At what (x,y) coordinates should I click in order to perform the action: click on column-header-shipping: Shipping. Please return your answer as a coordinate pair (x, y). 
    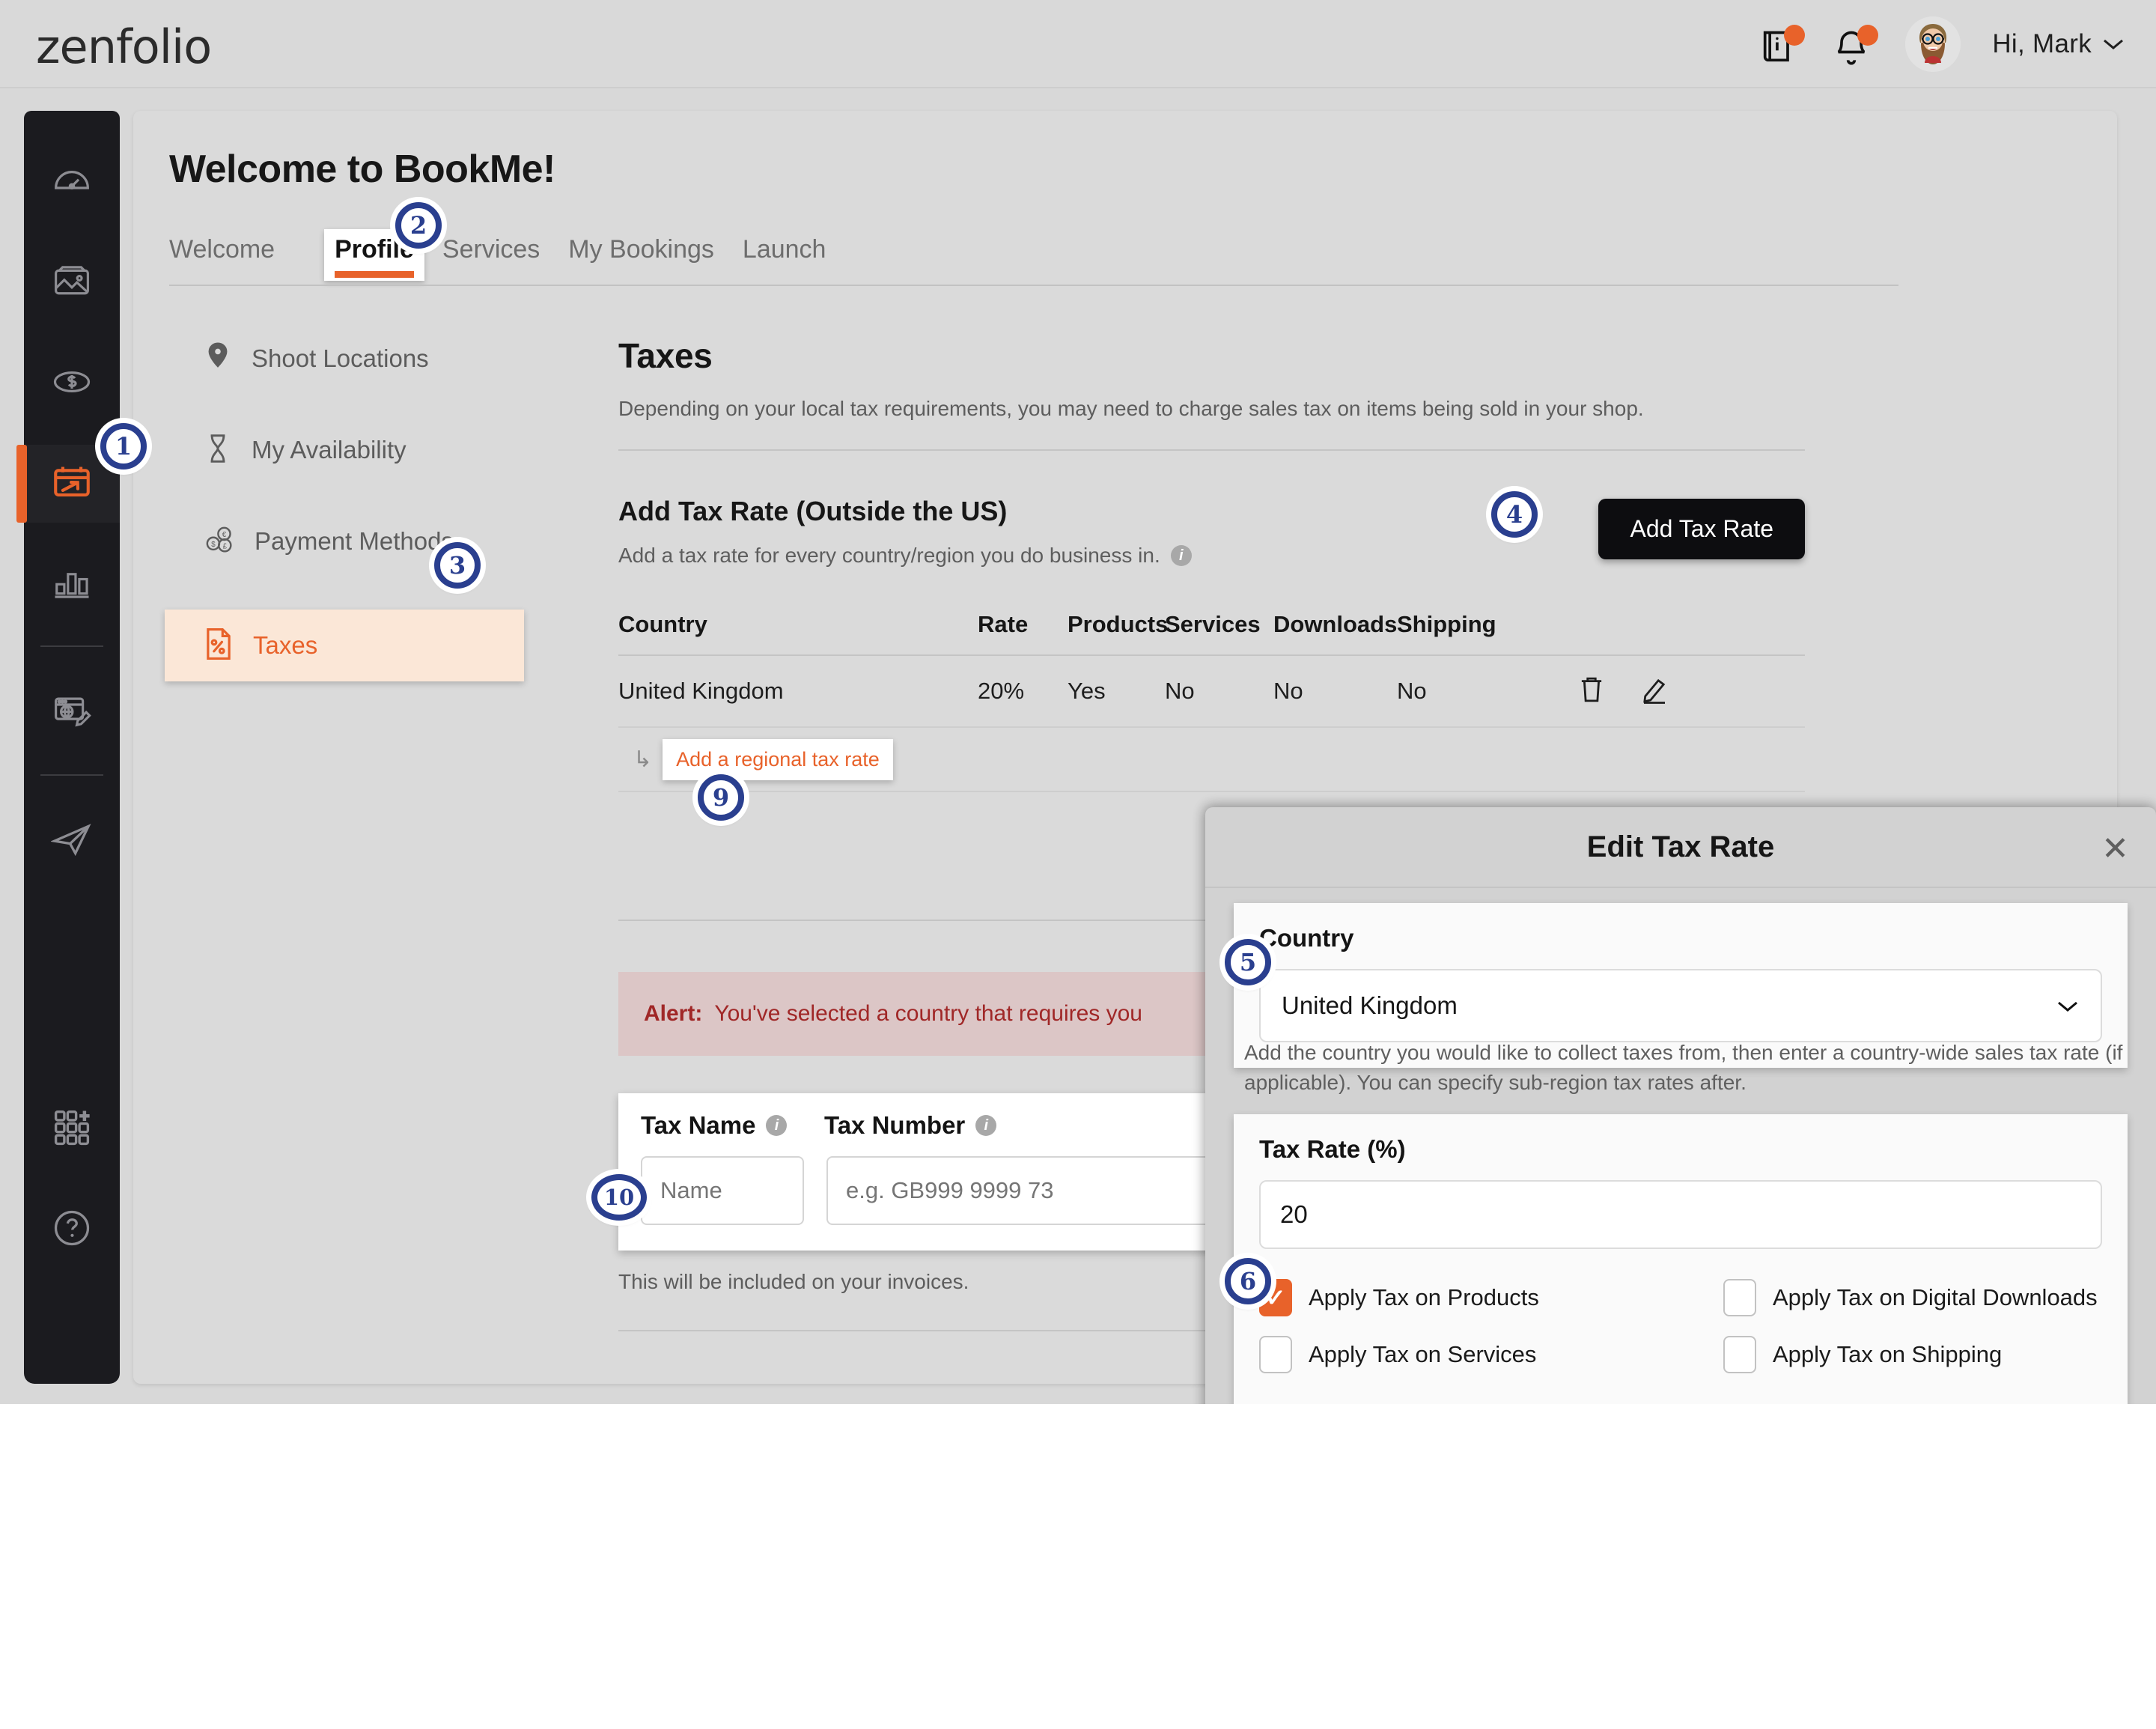
    Looking at the image, I should click on (1446, 624).